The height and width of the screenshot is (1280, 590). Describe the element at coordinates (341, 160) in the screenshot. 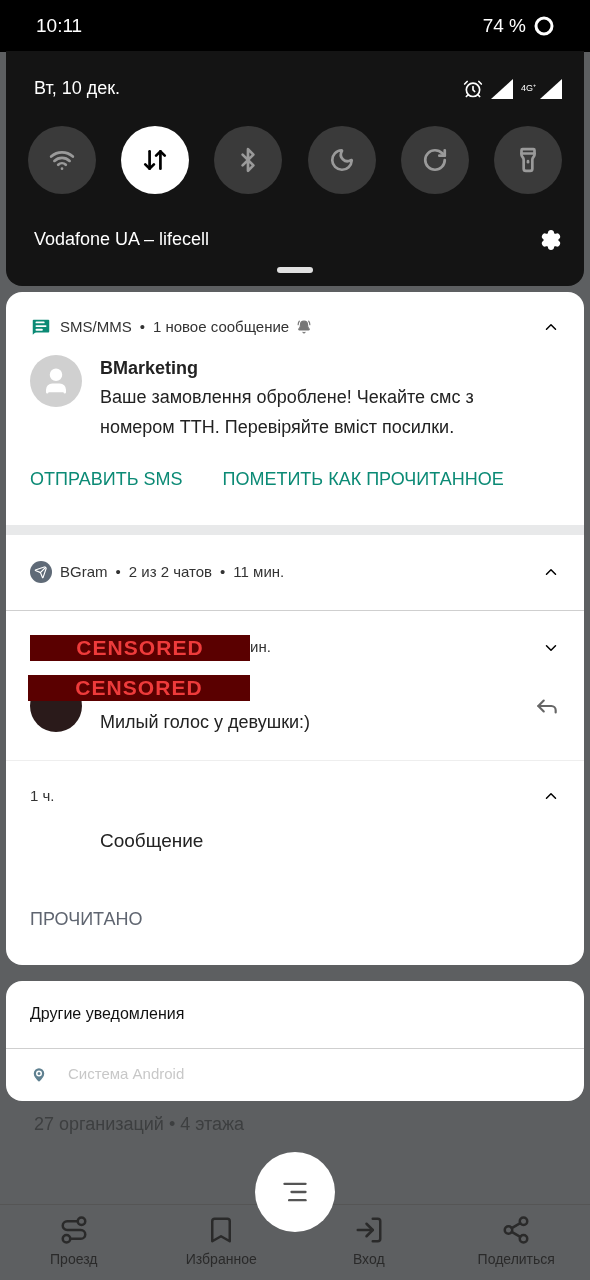

I see `moon-icon` at that location.